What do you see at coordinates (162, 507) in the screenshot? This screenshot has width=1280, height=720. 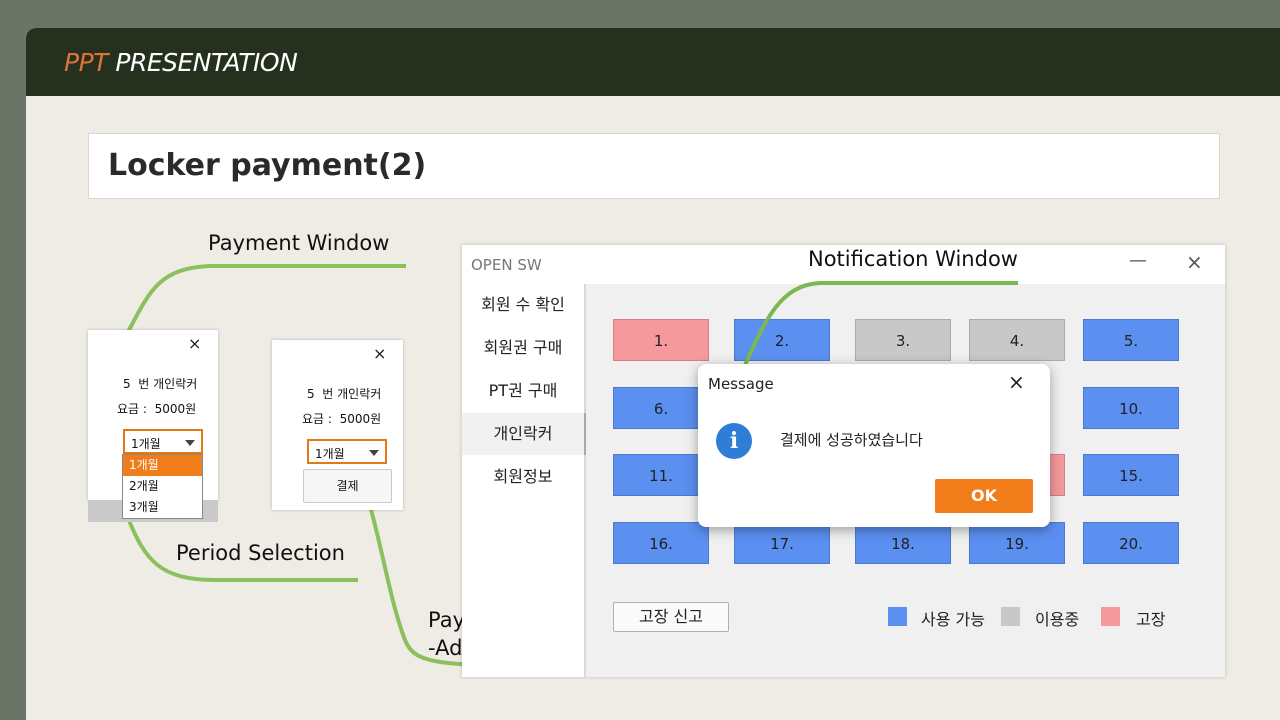 I see `period-option: 3개월` at bounding box center [162, 507].